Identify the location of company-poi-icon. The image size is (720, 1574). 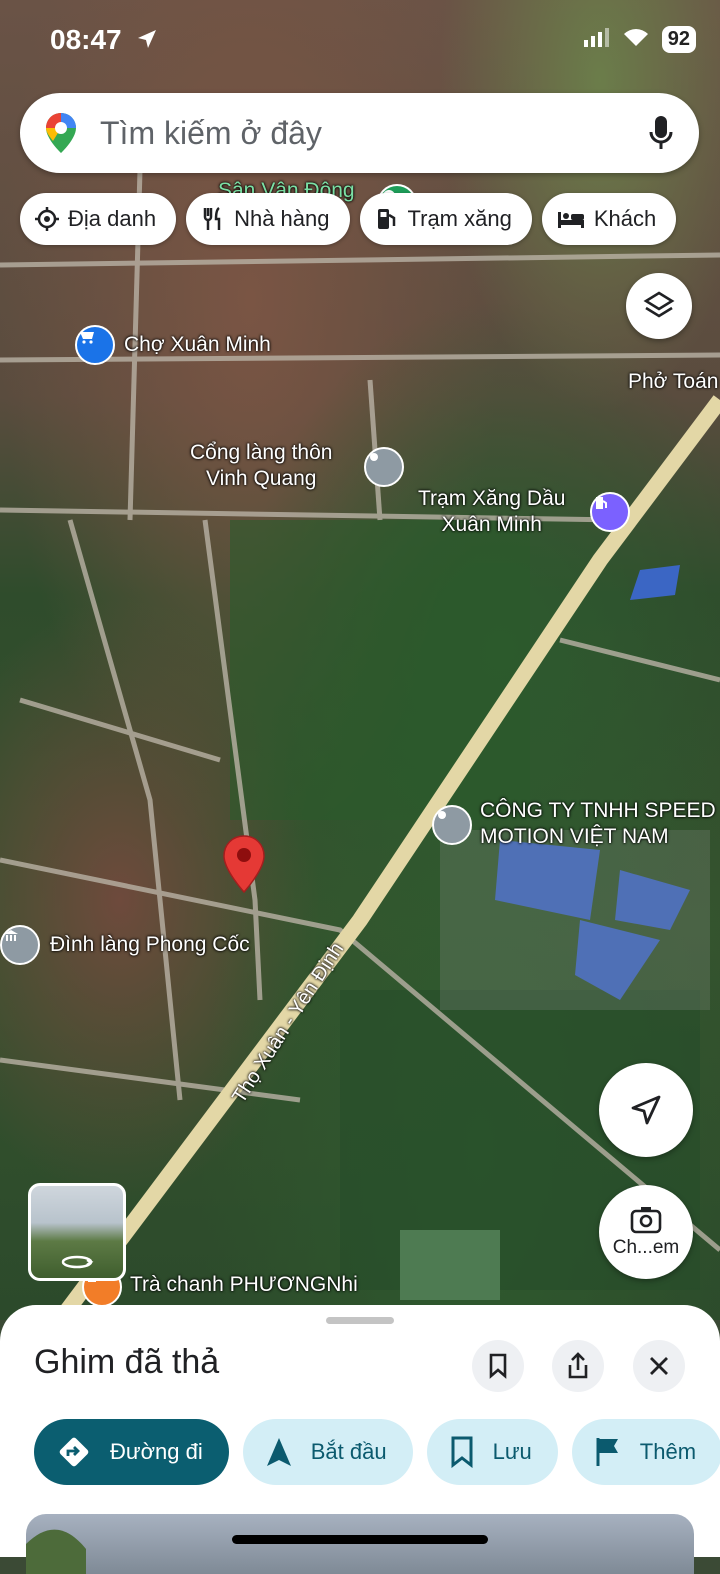
(452, 825).